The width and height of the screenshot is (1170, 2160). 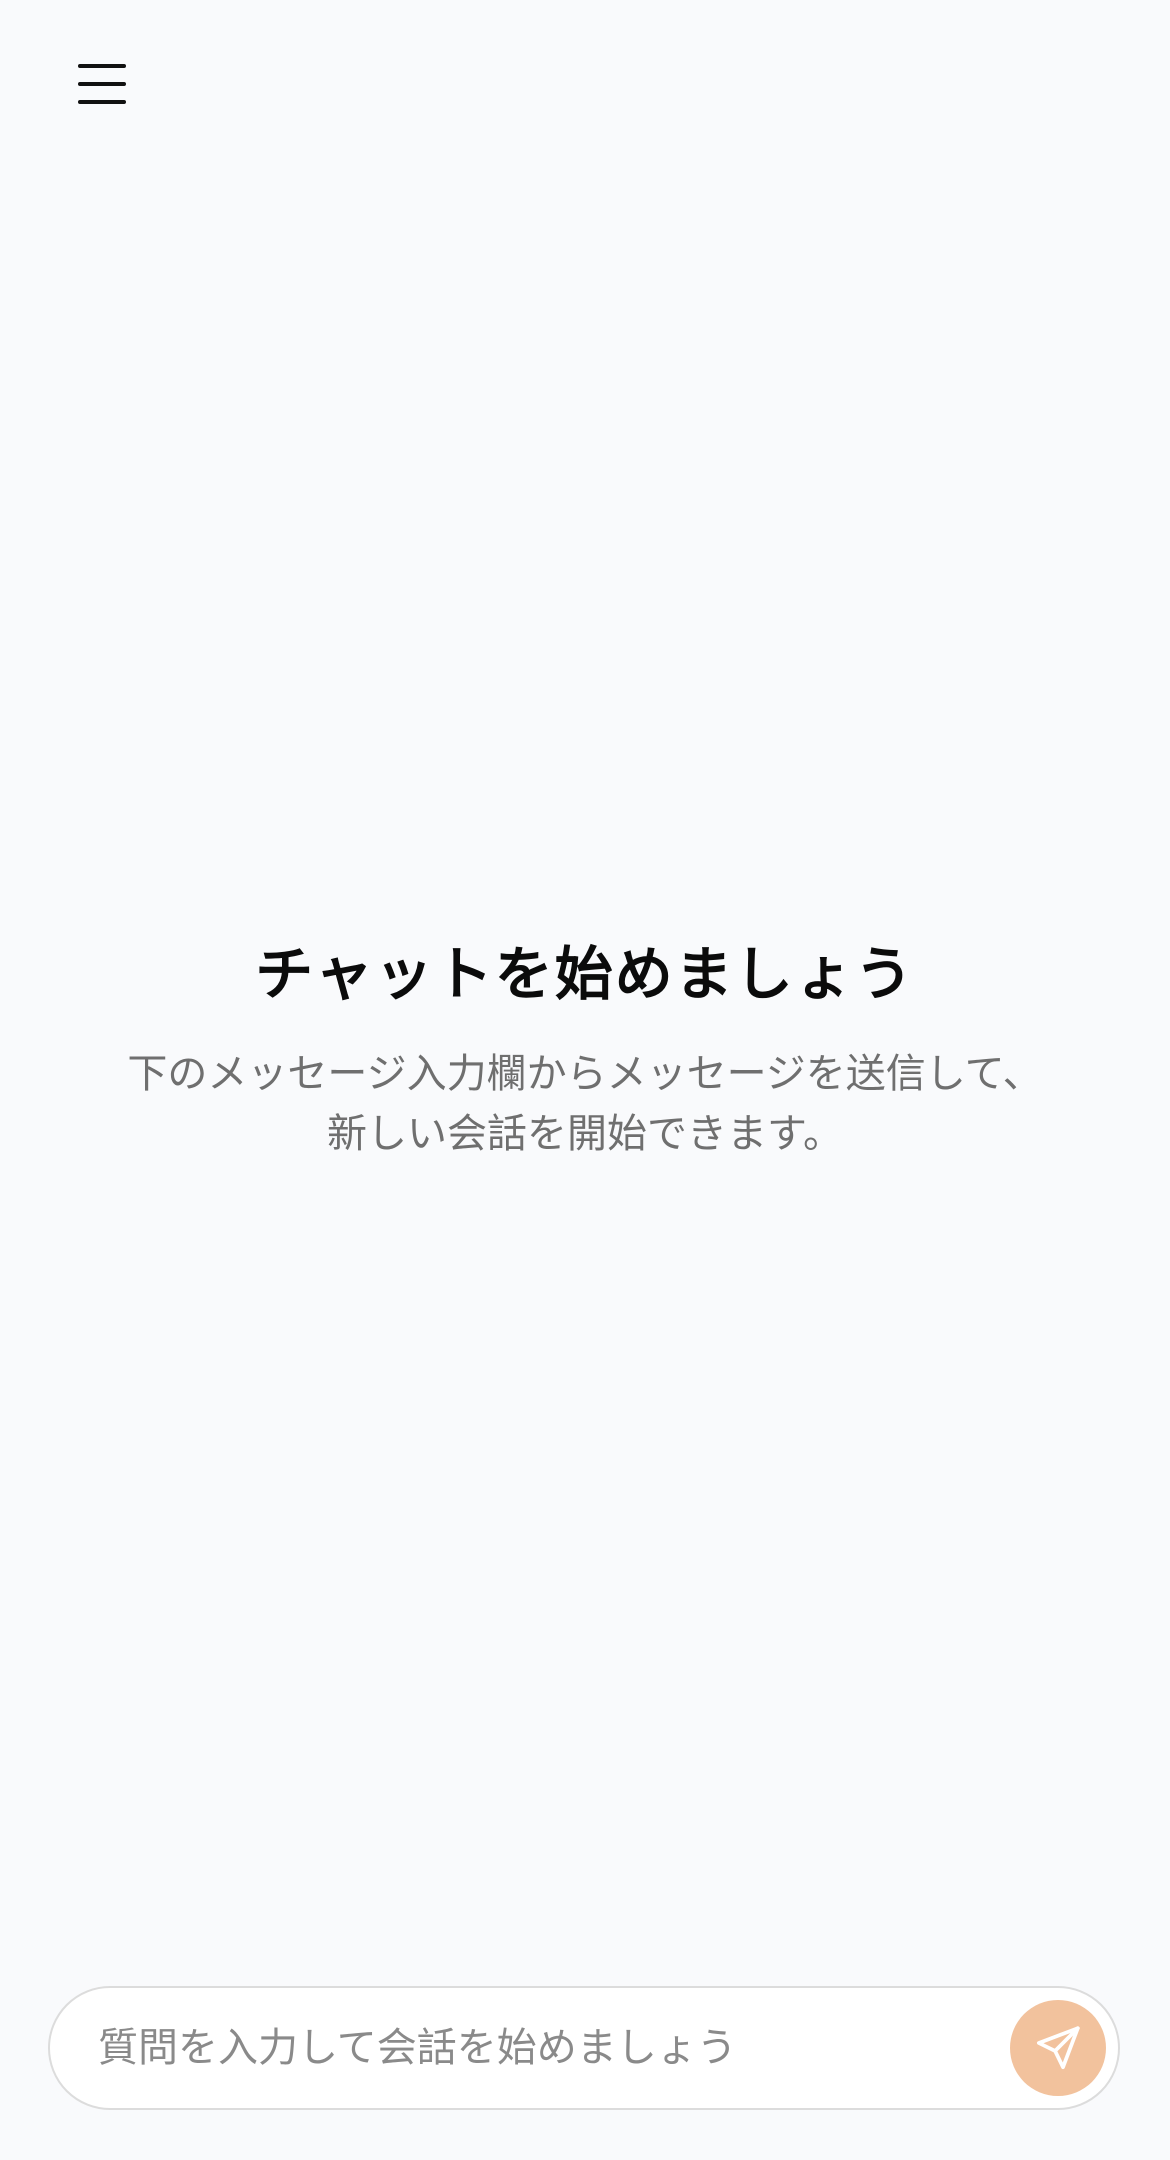 I want to click on menu-button, so click(x=102, y=84).